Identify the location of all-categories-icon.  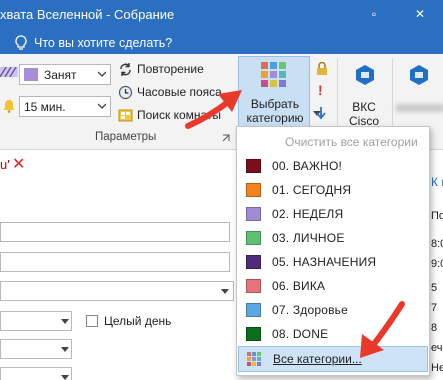
(254, 359).